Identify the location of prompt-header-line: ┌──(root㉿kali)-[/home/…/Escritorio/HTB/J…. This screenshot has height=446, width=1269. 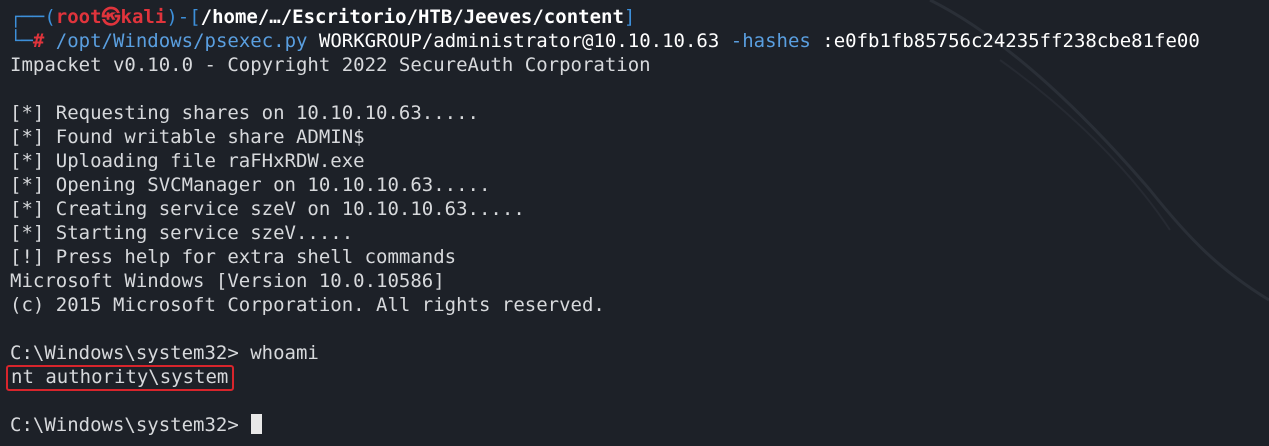
(639, 17).